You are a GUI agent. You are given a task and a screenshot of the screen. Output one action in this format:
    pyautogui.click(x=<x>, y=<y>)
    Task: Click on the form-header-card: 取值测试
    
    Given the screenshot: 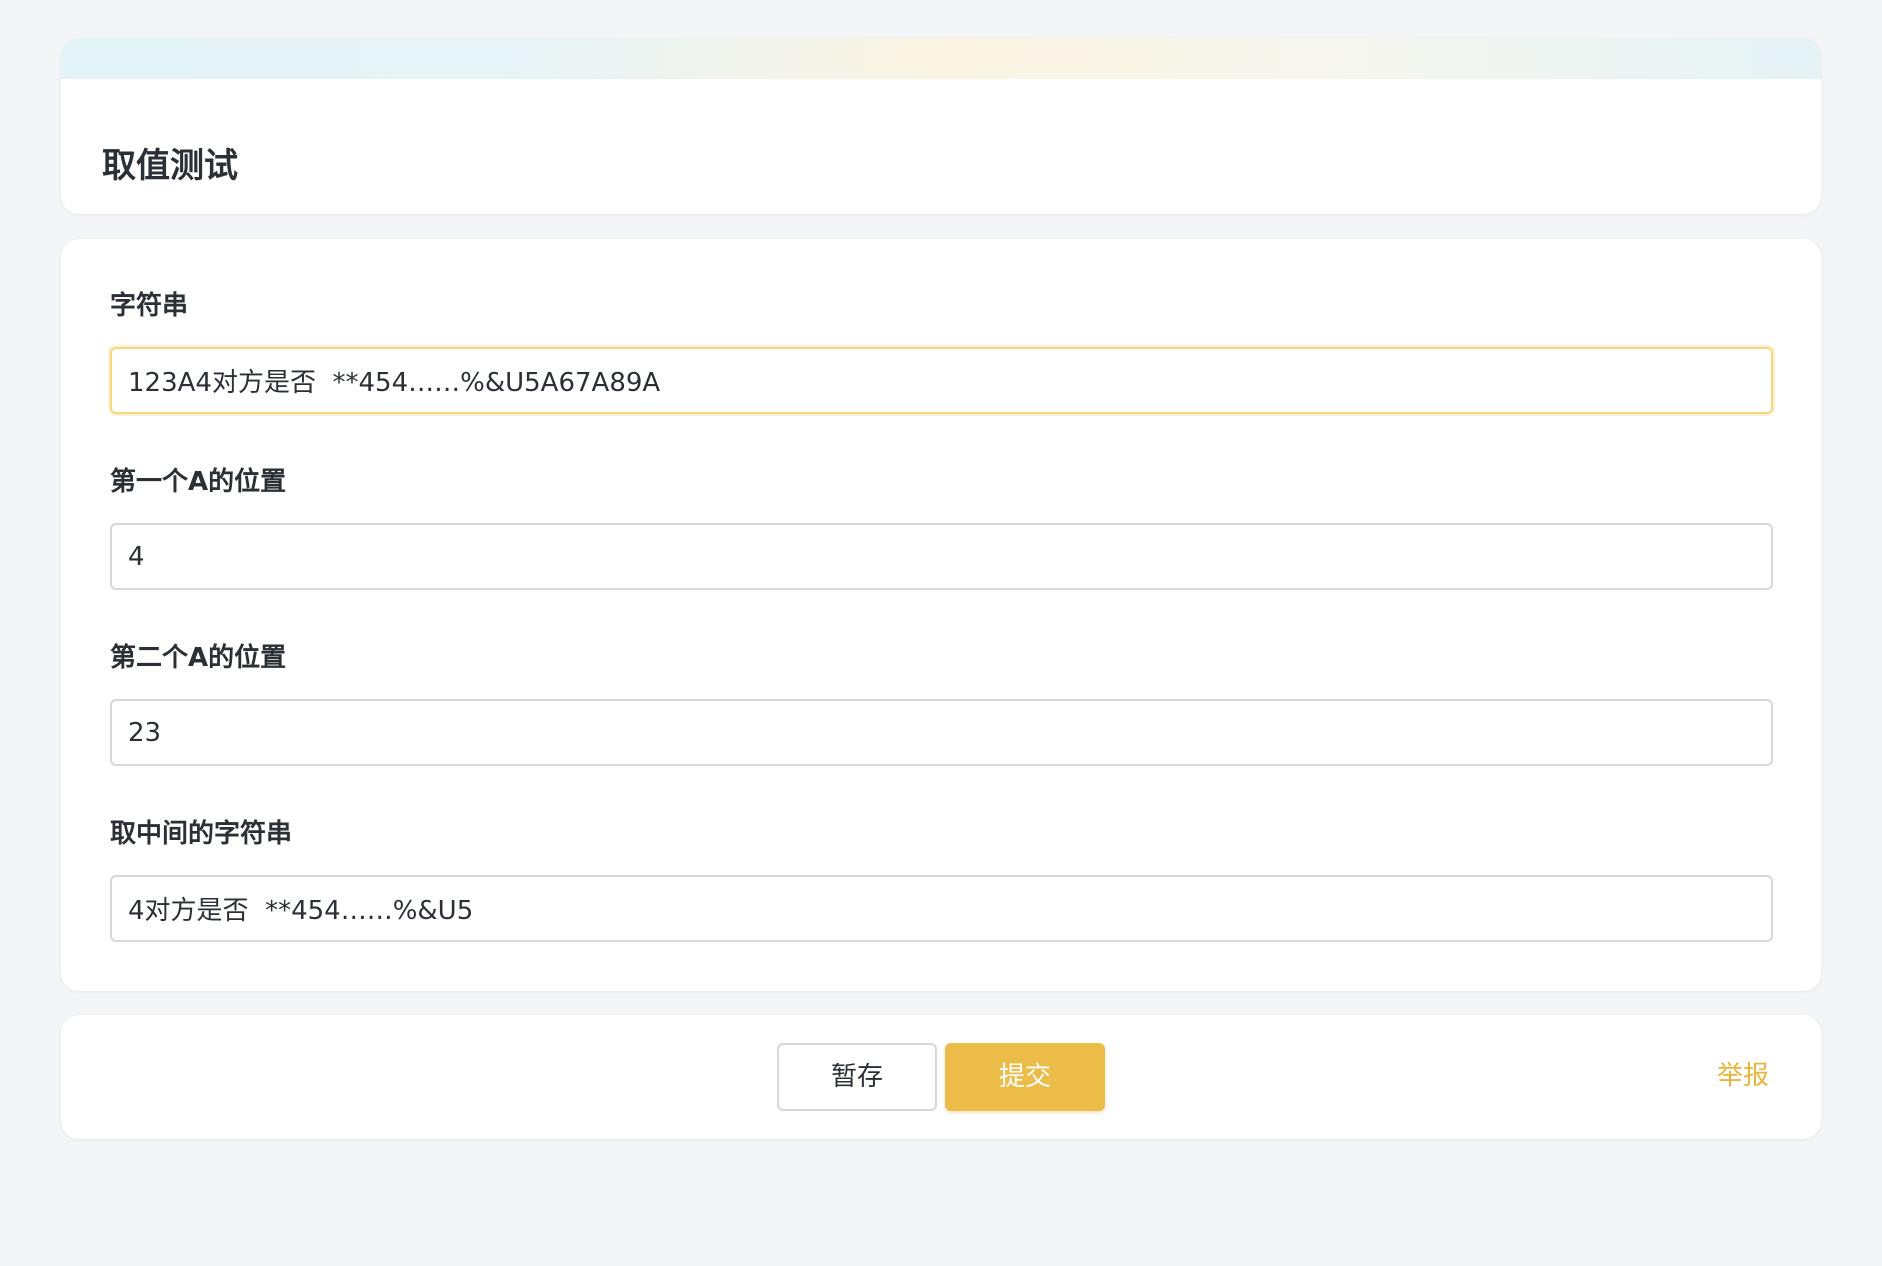 What is the action you would take?
    pyautogui.click(x=941, y=126)
    